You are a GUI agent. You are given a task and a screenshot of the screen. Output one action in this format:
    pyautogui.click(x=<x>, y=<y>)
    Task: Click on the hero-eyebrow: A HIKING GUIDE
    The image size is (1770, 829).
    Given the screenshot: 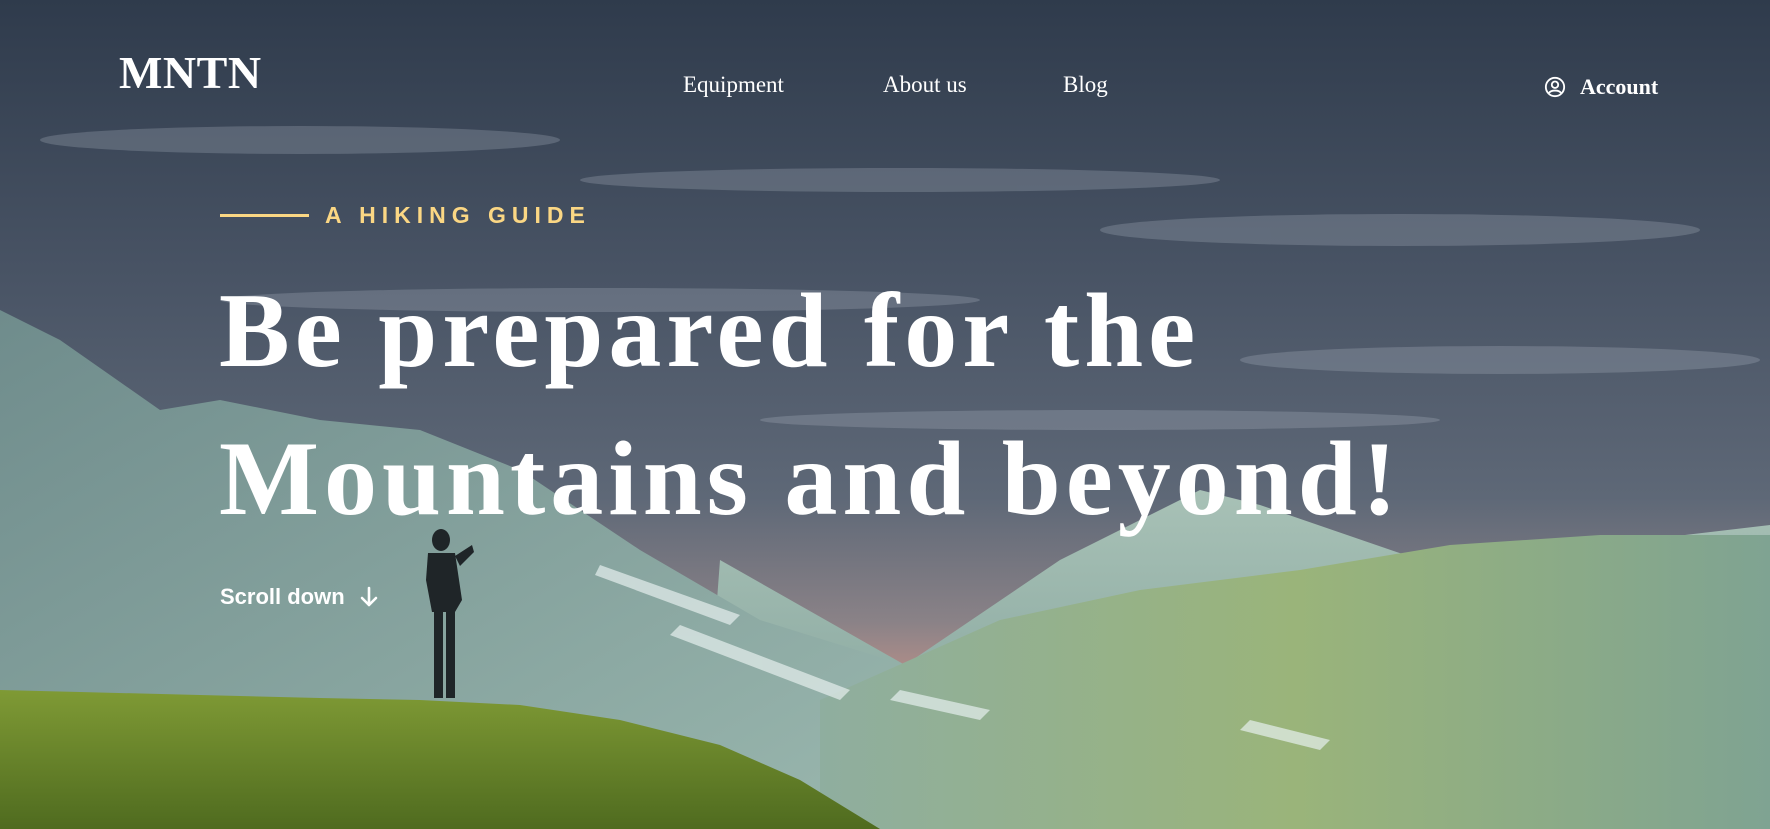 What is the action you would take?
    pyautogui.click(x=405, y=215)
    